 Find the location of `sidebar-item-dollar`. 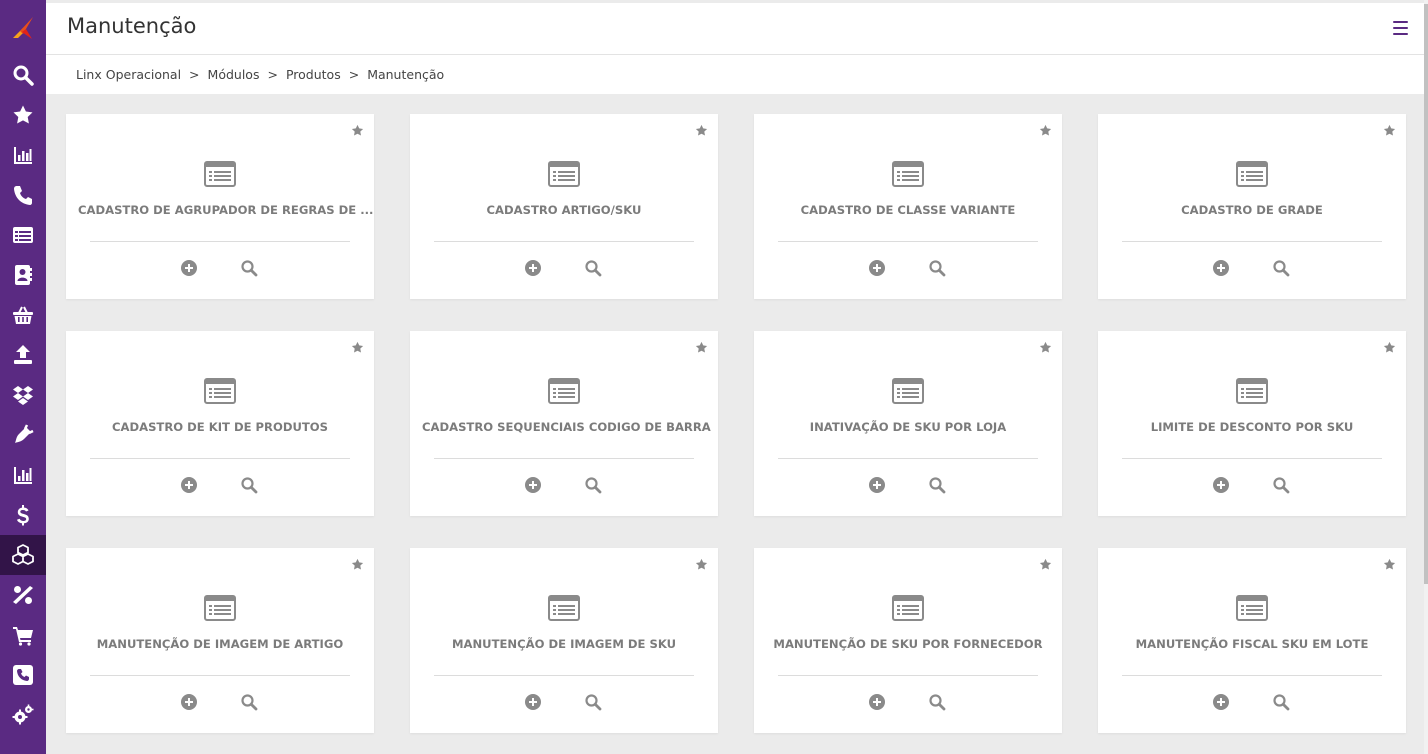

sidebar-item-dollar is located at coordinates (23, 515).